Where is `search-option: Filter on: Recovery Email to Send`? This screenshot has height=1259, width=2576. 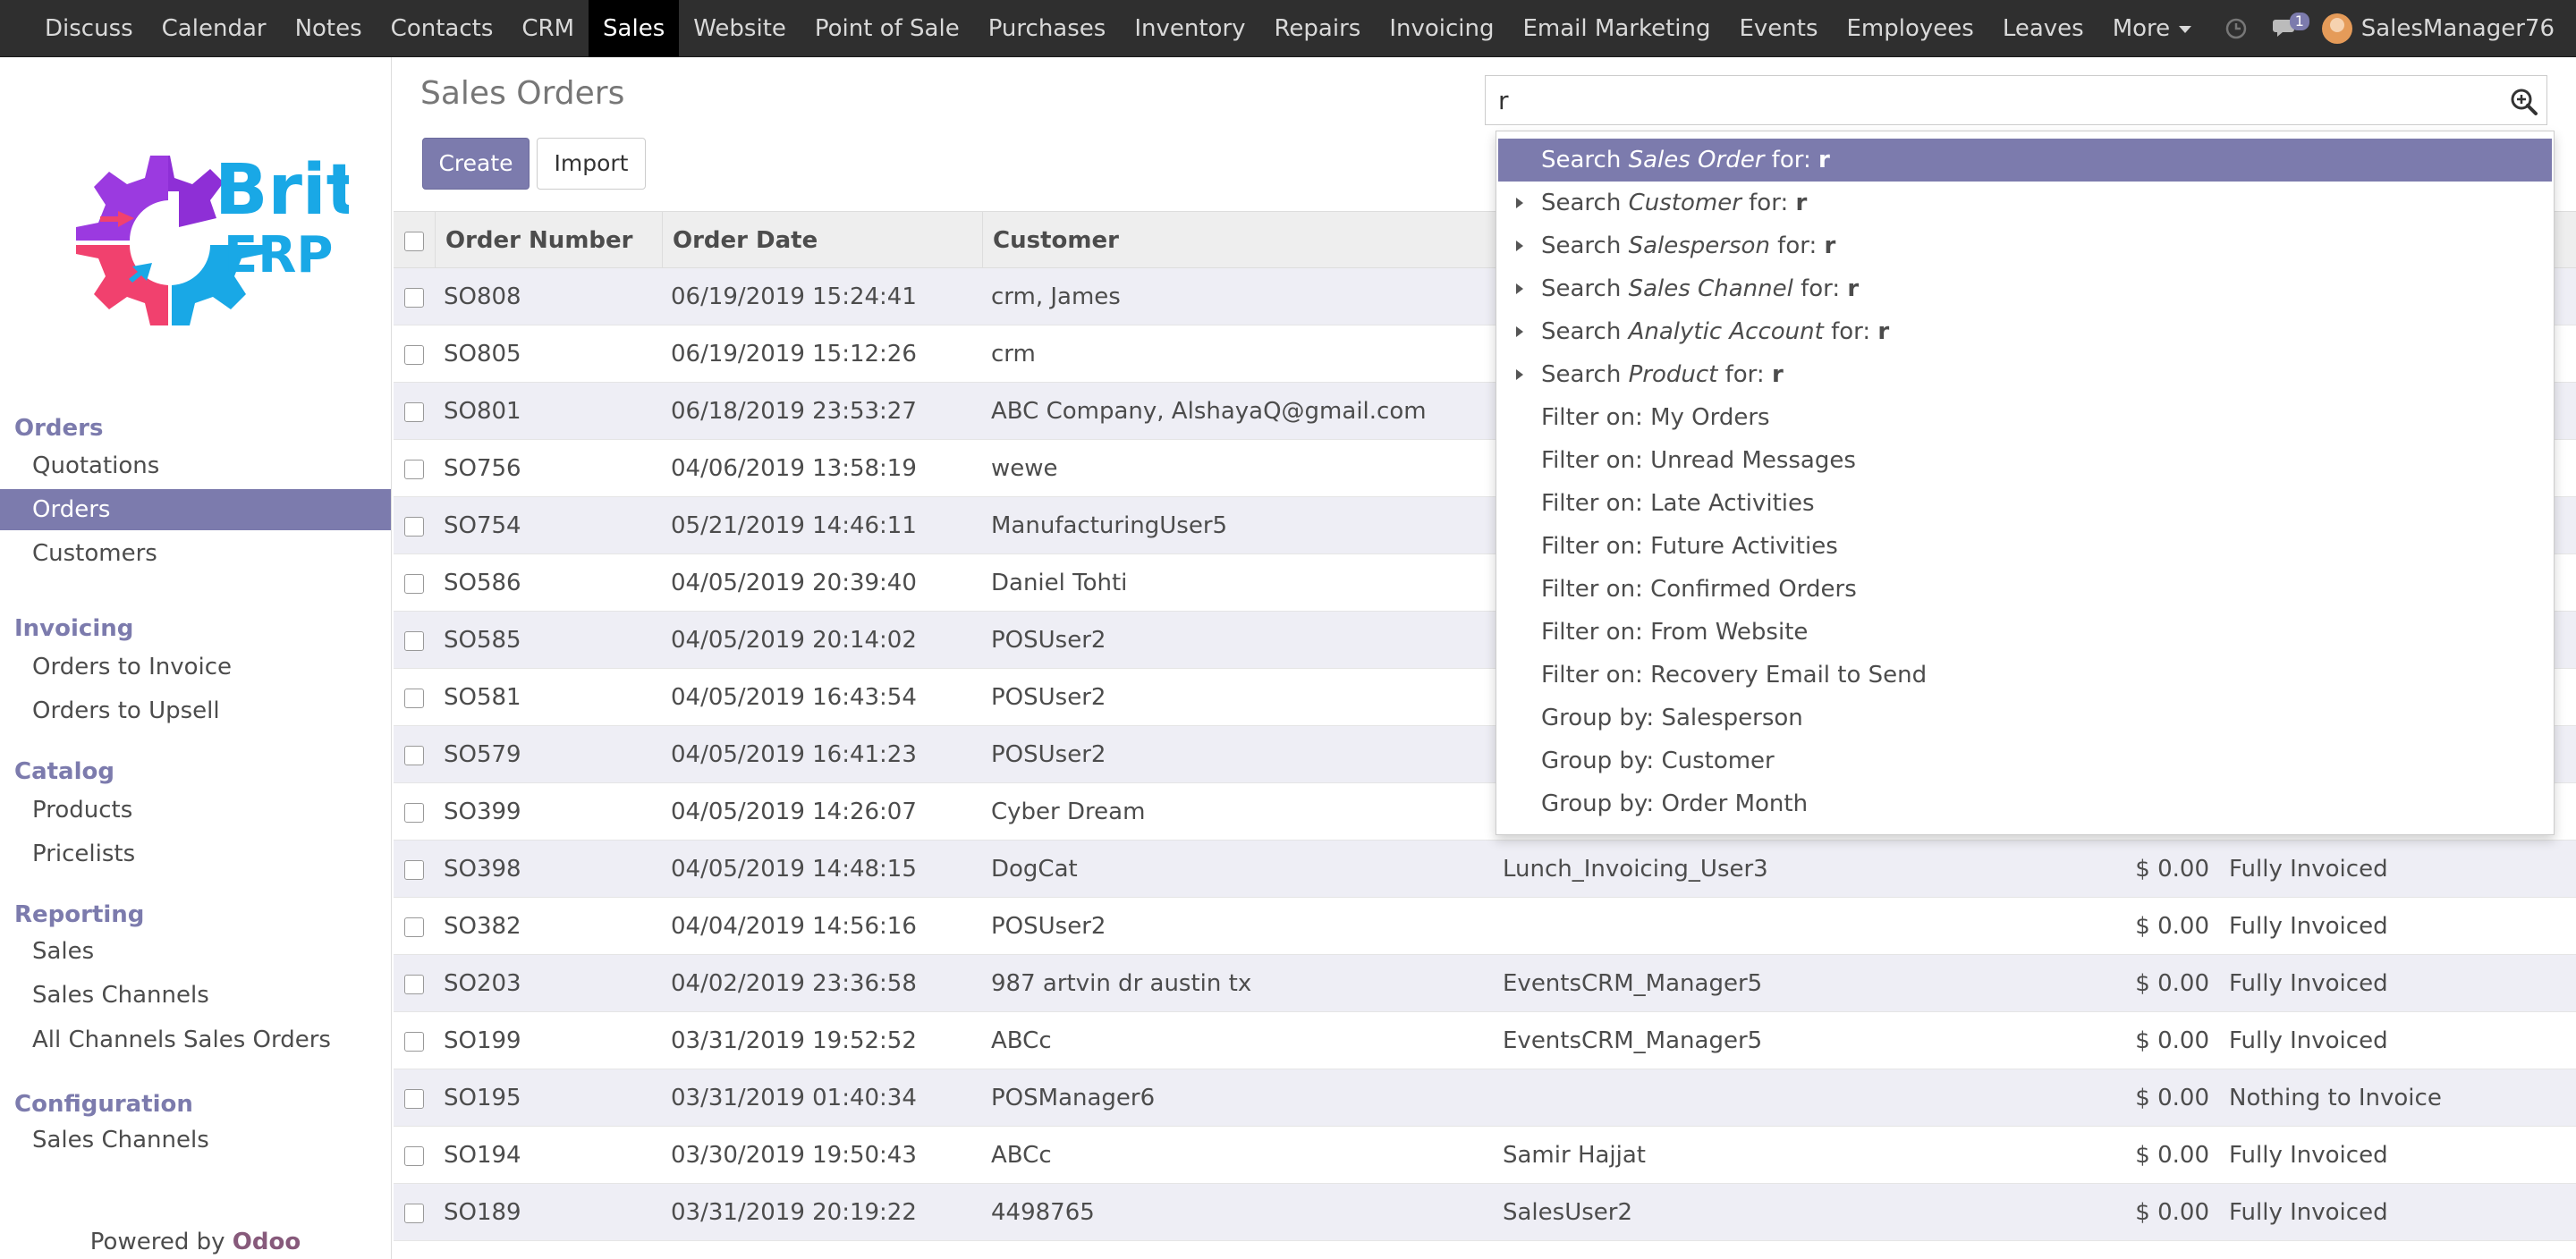 search-option: Filter on: Recovery Email to Send is located at coordinates (2025, 675).